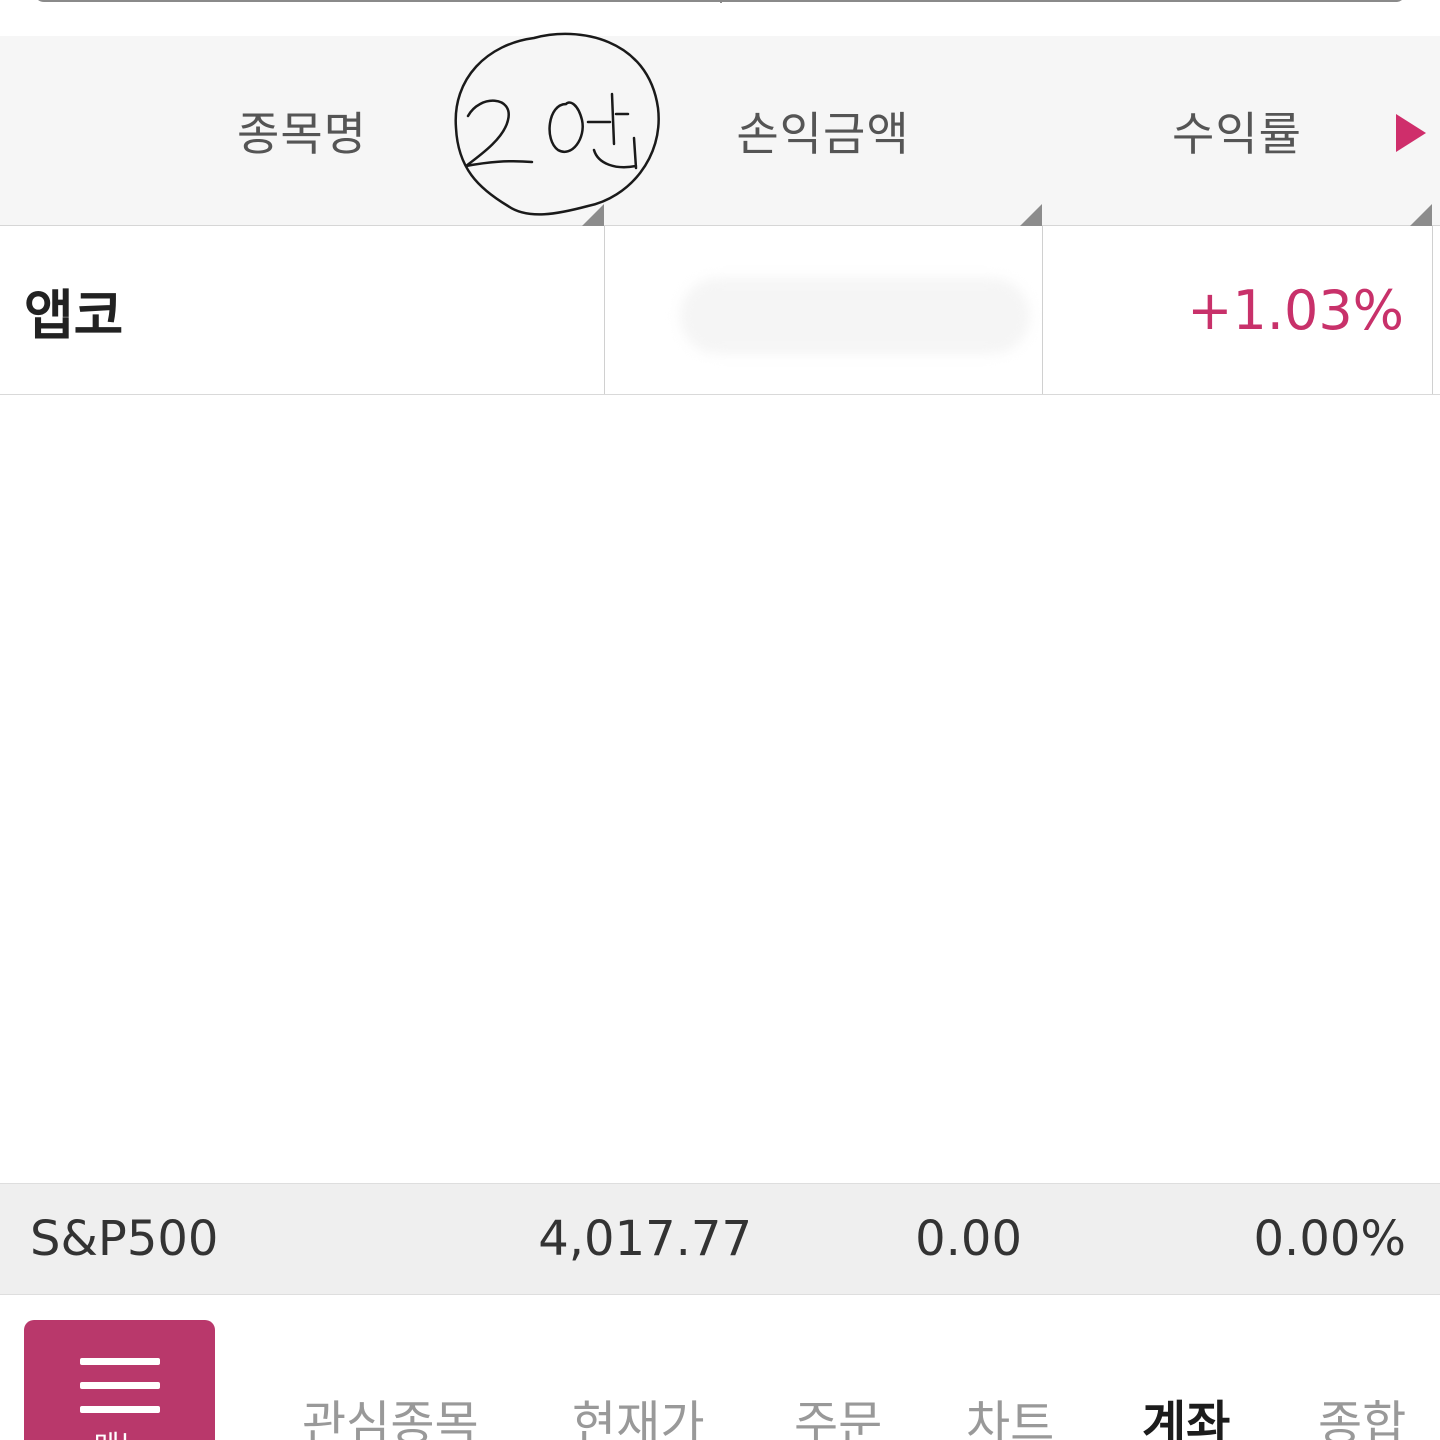 This screenshot has width=1440, height=1440. I want to click on table-header: 종목명 손익금액 수익률, so click(720, 131).